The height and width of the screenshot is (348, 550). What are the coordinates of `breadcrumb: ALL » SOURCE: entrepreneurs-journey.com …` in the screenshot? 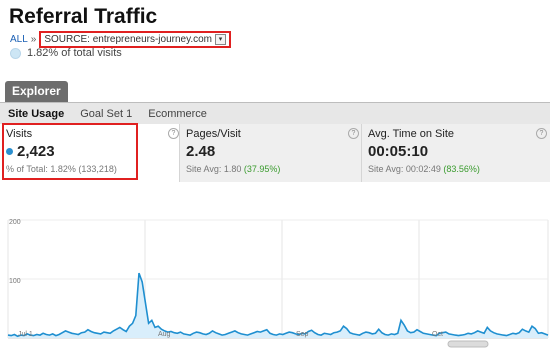 It's located at (121, 39).